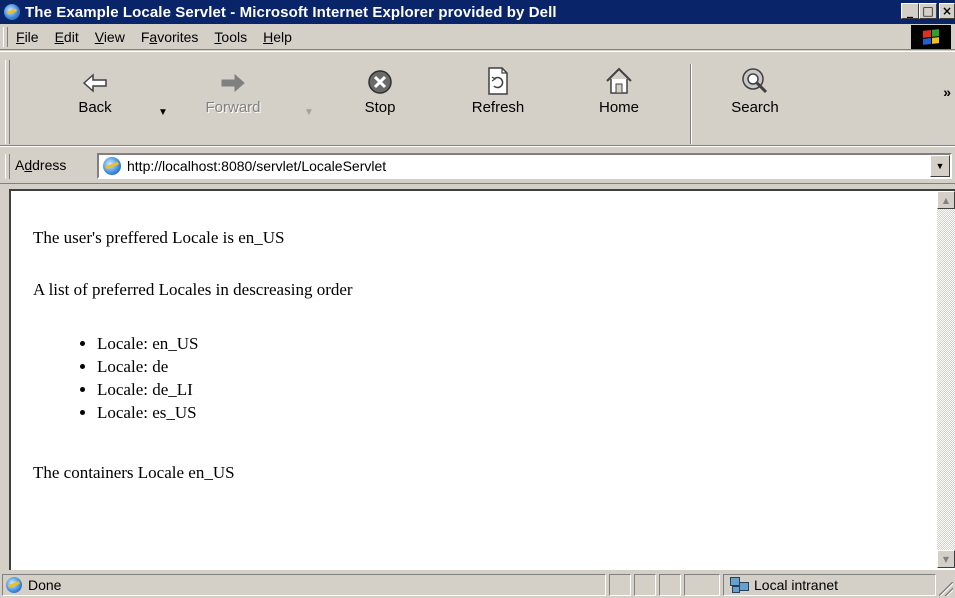 The image size is (955, 598). I want to click on local-intranet-icon, so click(739, 585).